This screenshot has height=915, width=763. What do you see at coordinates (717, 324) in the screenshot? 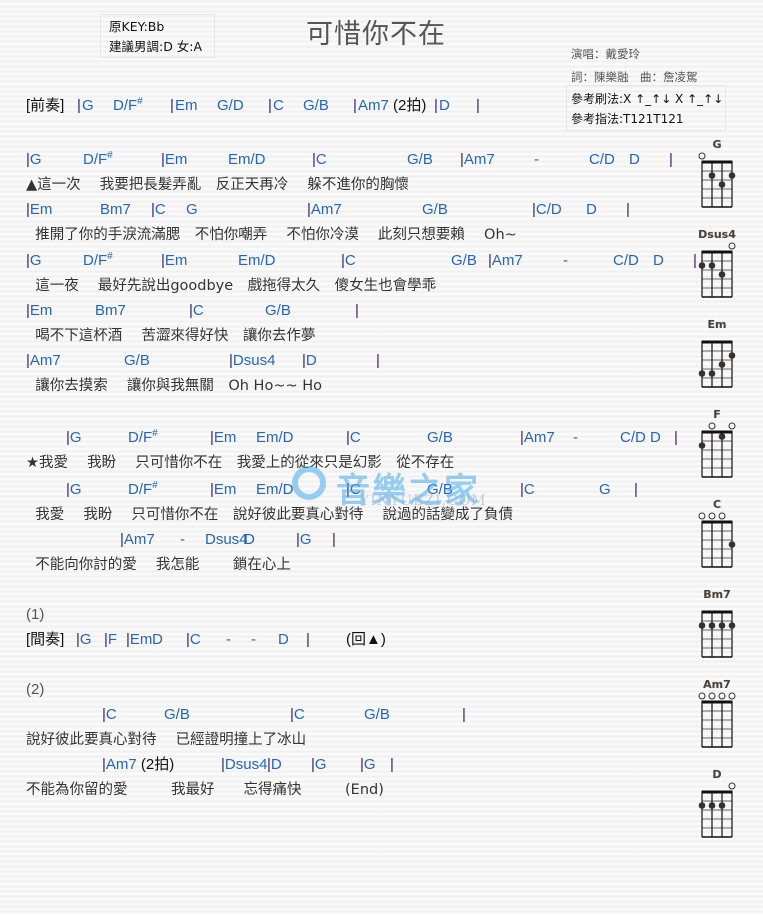
I see `chord-diagram-name: Em` at bounding box center [717, 324].